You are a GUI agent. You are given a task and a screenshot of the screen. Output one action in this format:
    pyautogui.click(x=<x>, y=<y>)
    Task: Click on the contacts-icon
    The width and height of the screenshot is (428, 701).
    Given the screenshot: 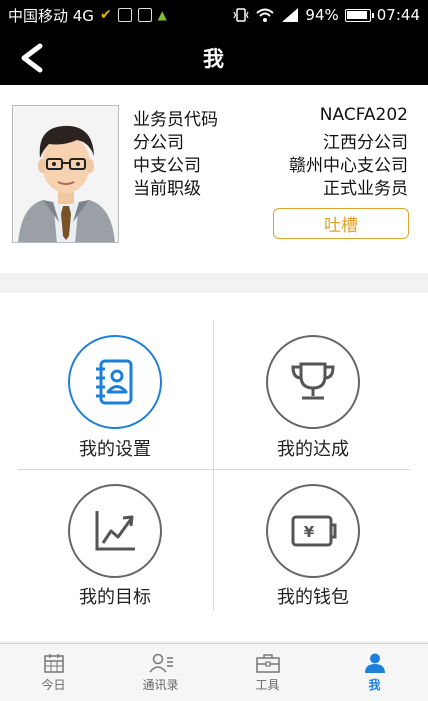 What is the action you would take?
    pyautogui.click(x=160, y=663)
    